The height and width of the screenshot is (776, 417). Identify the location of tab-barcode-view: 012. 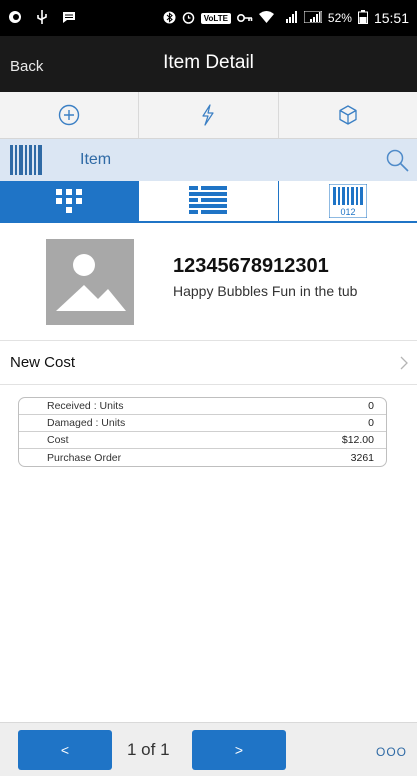
(347, 201).